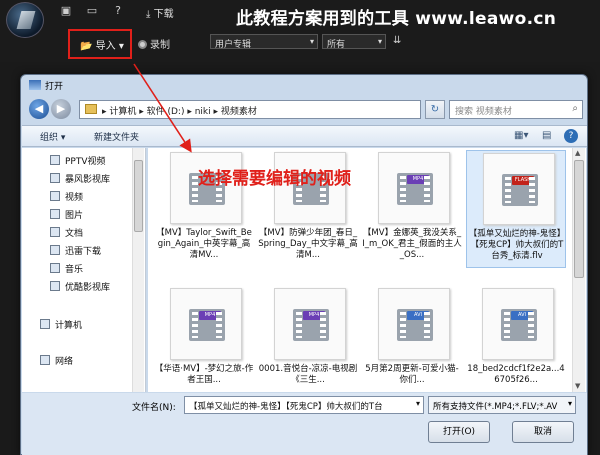 The height and width of the screenshot is (455, 600). What do you see at coordinates (546, 135) in the screenshot?
I see `preview-pane-icon: ▤` at bounding box center [546, 135].